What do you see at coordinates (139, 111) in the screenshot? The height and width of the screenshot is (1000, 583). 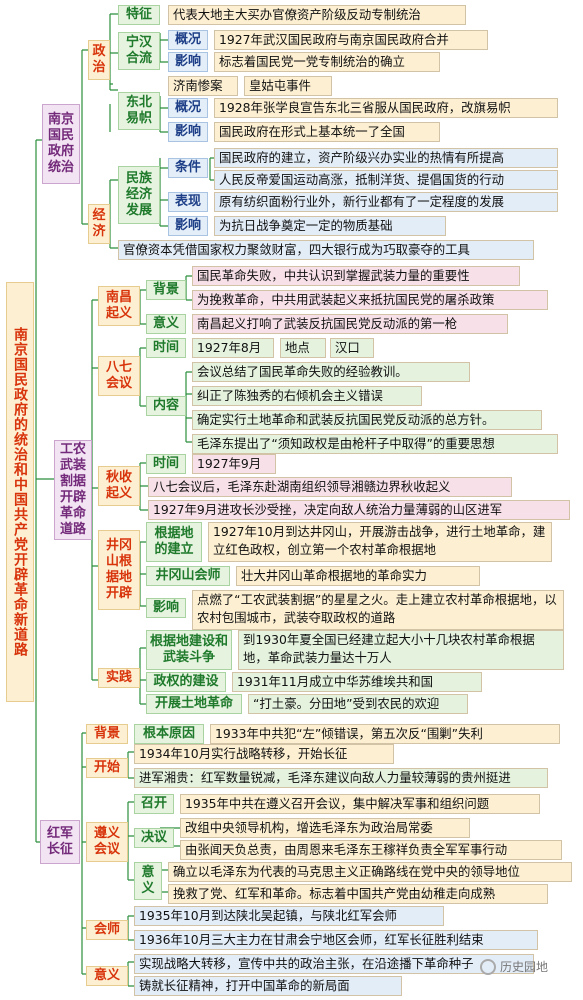 I see `dongbei-label: 东北易帜` at bounding box center [139, 111].